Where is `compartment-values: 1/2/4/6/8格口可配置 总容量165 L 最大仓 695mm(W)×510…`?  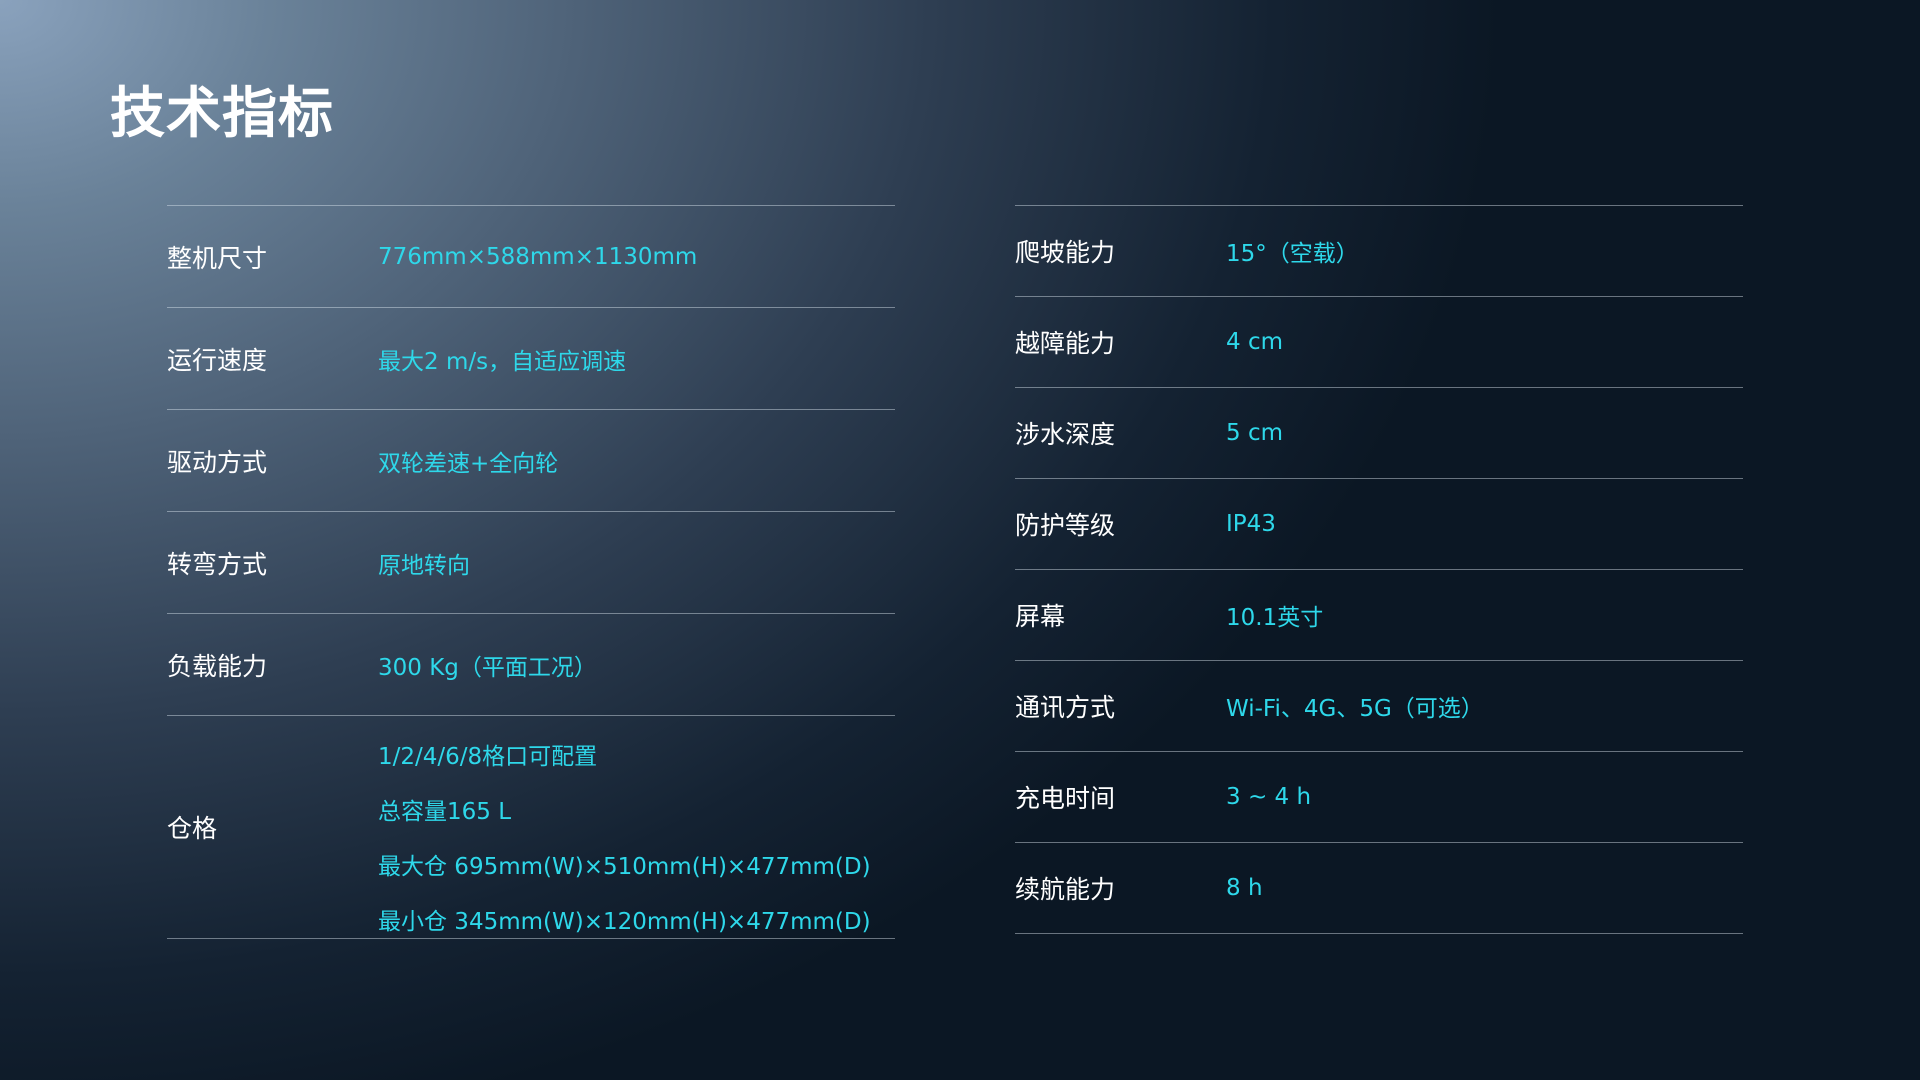 compartment-values: 1/2/4/6/8格口可配置 总容量165 L 最大仓 695mm(W)×510… is located at coordinates (624, 840).